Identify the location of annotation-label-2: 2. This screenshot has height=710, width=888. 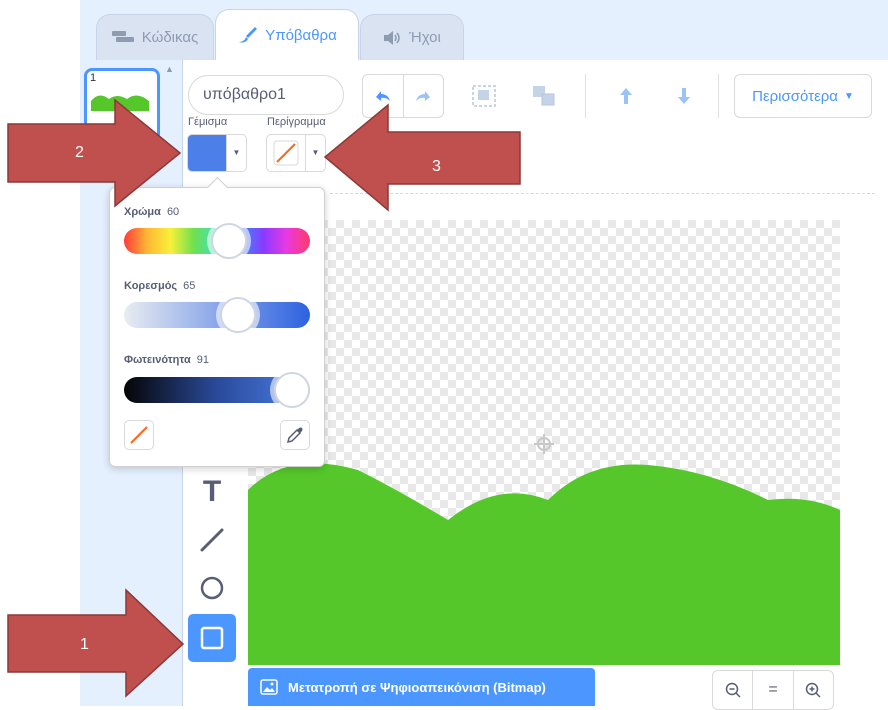
(79, 152).